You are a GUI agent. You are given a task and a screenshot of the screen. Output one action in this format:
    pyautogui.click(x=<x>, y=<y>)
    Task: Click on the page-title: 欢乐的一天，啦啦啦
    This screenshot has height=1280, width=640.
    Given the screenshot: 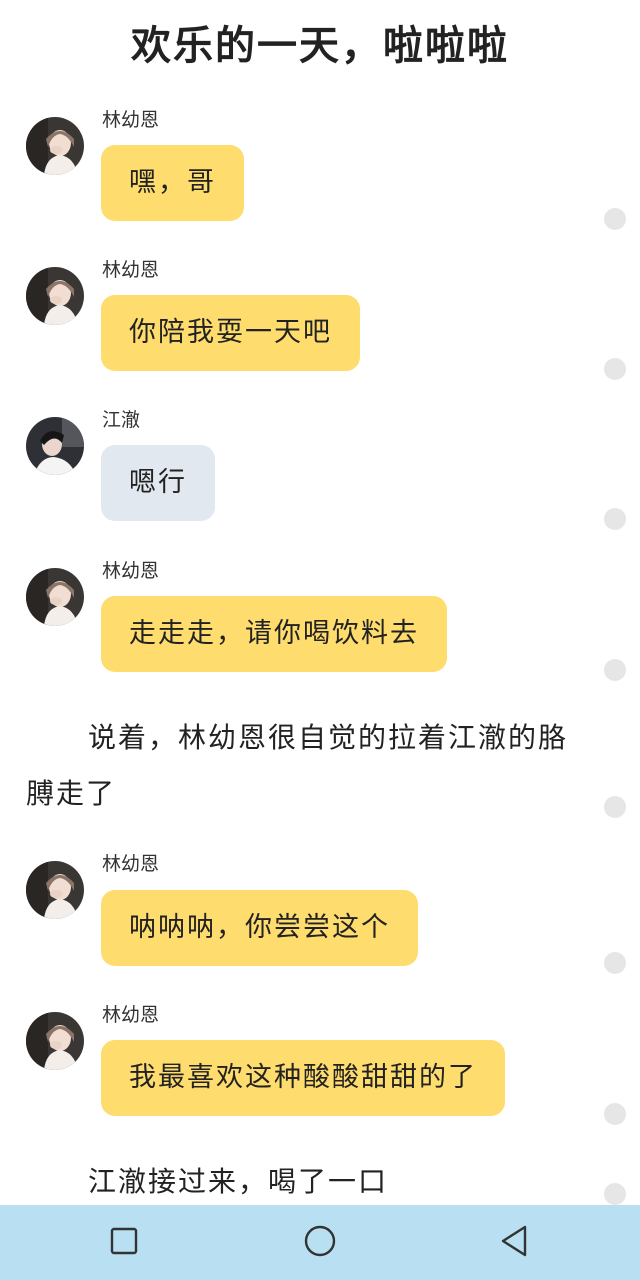 What is the action you would take?
    pyautogui.click(x=320, y=45)
    